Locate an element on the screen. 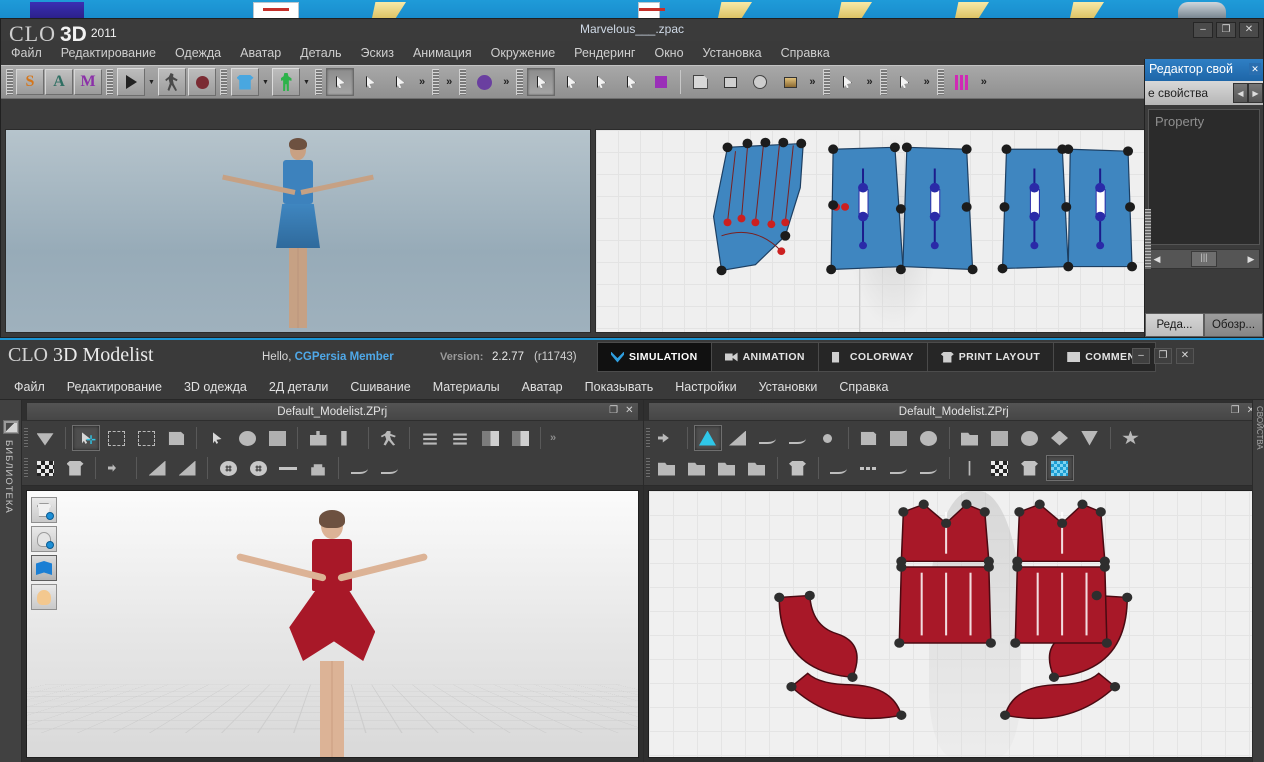 The image size is (1264, 762). walk-animation-button is located at coordinates (172, 82).